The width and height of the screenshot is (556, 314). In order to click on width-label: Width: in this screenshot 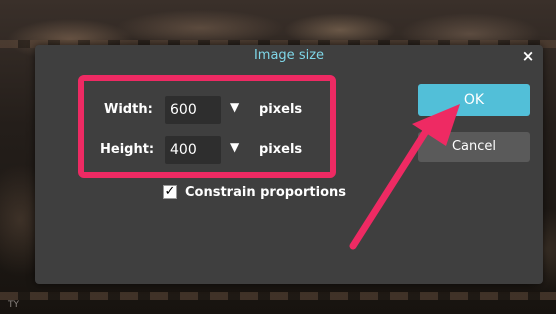, I will do `click(128, 109)`.